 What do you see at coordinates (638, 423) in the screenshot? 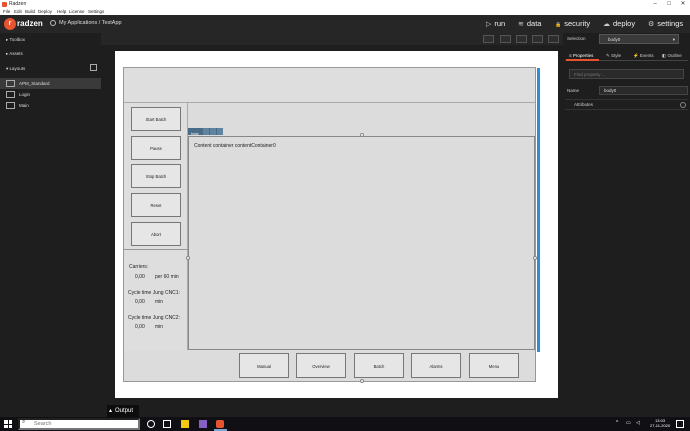
I see `volume-icon: ◁` at bounding box center [638, 423].